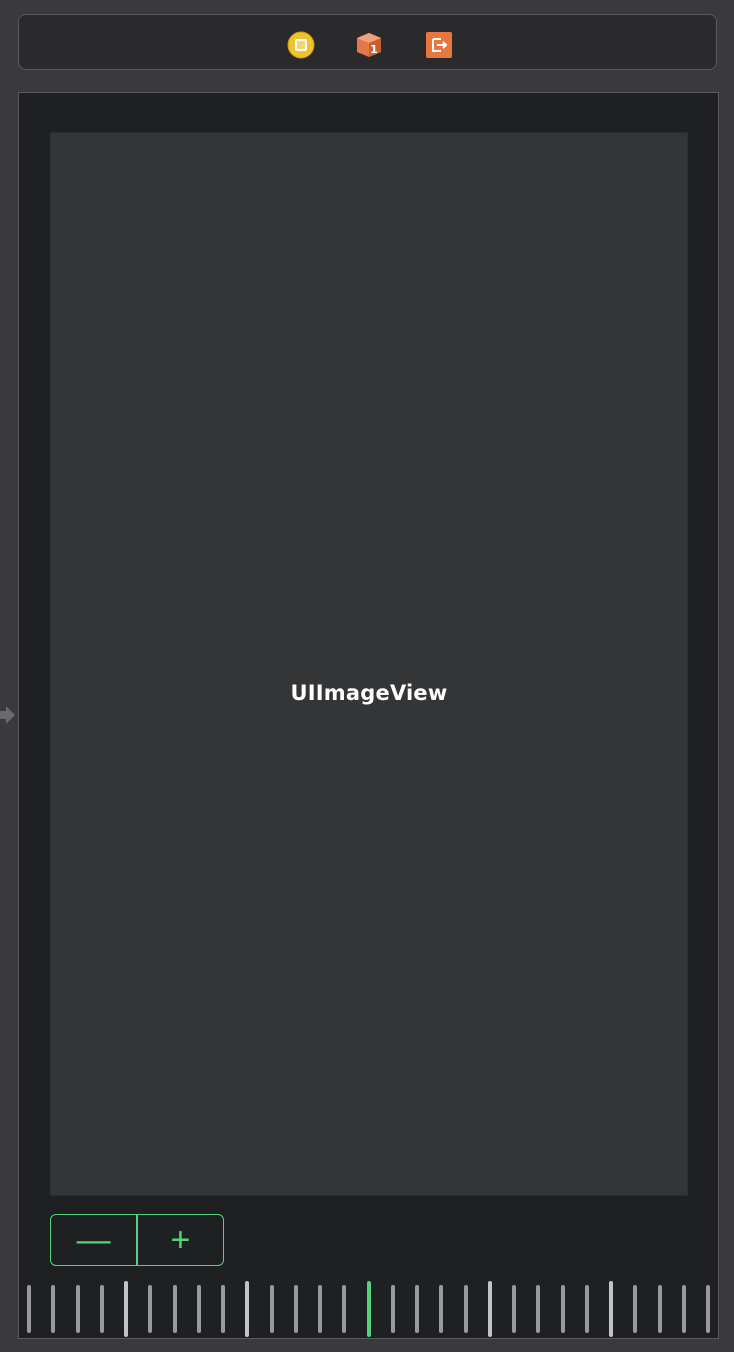 The height and width of the screenshot is (1352, 734). I want to click on slider-selected-tick, so click(368, 1309).